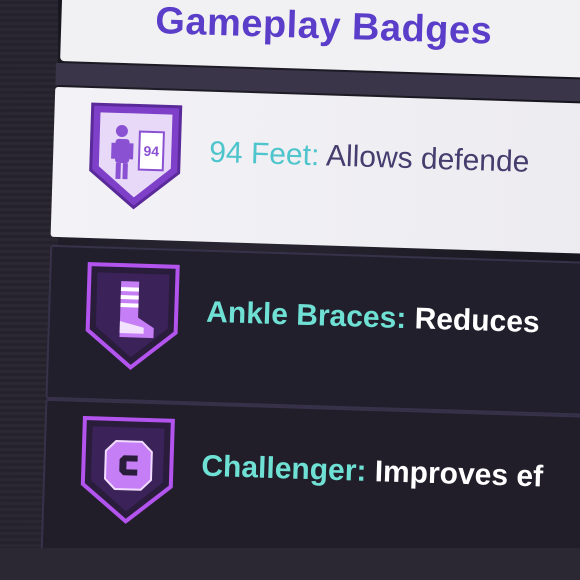 The image size is (580, 580). I want to click on challenger-badge-icon, so click(127, 469).